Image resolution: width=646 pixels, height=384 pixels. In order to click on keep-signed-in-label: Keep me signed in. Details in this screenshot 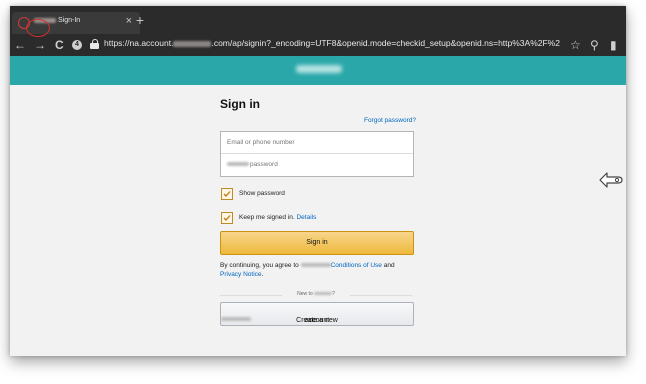, I will do `click(278, 217)`.